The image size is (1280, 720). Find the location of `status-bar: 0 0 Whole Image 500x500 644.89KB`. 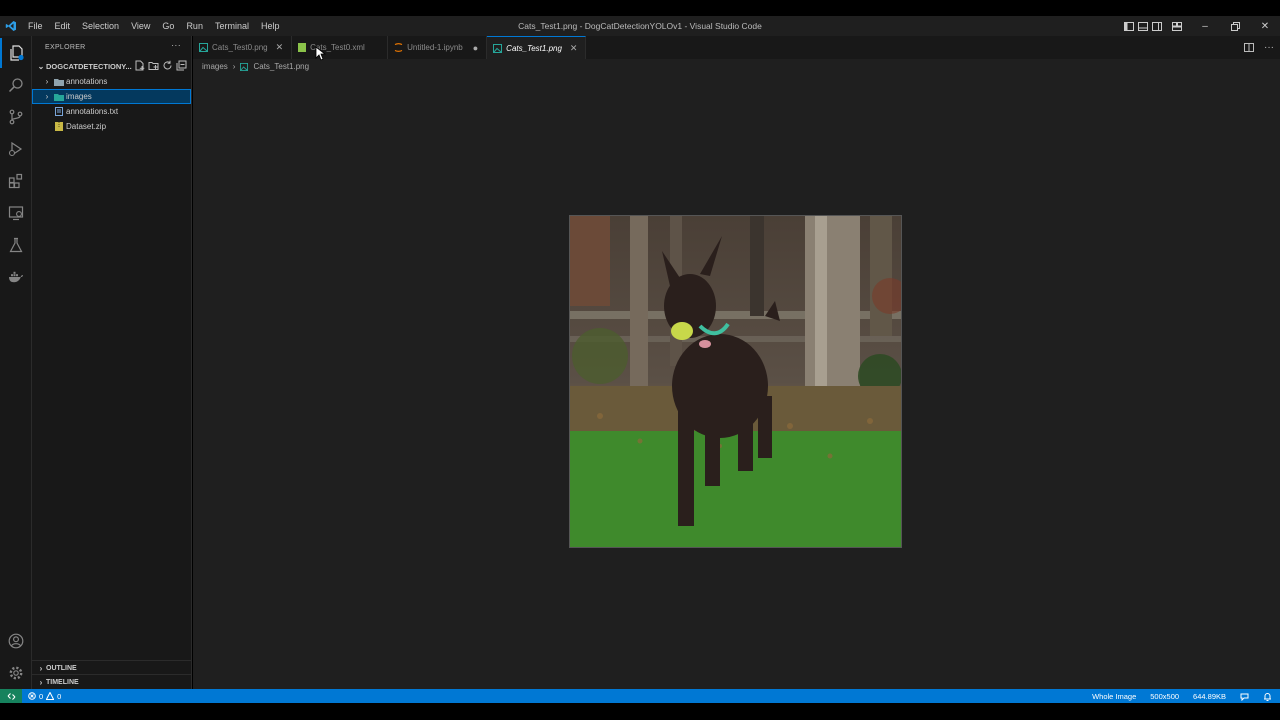

status-bar: 0 0 Whole Image 500x500 644.89KB is located at coordinates (640, 696).